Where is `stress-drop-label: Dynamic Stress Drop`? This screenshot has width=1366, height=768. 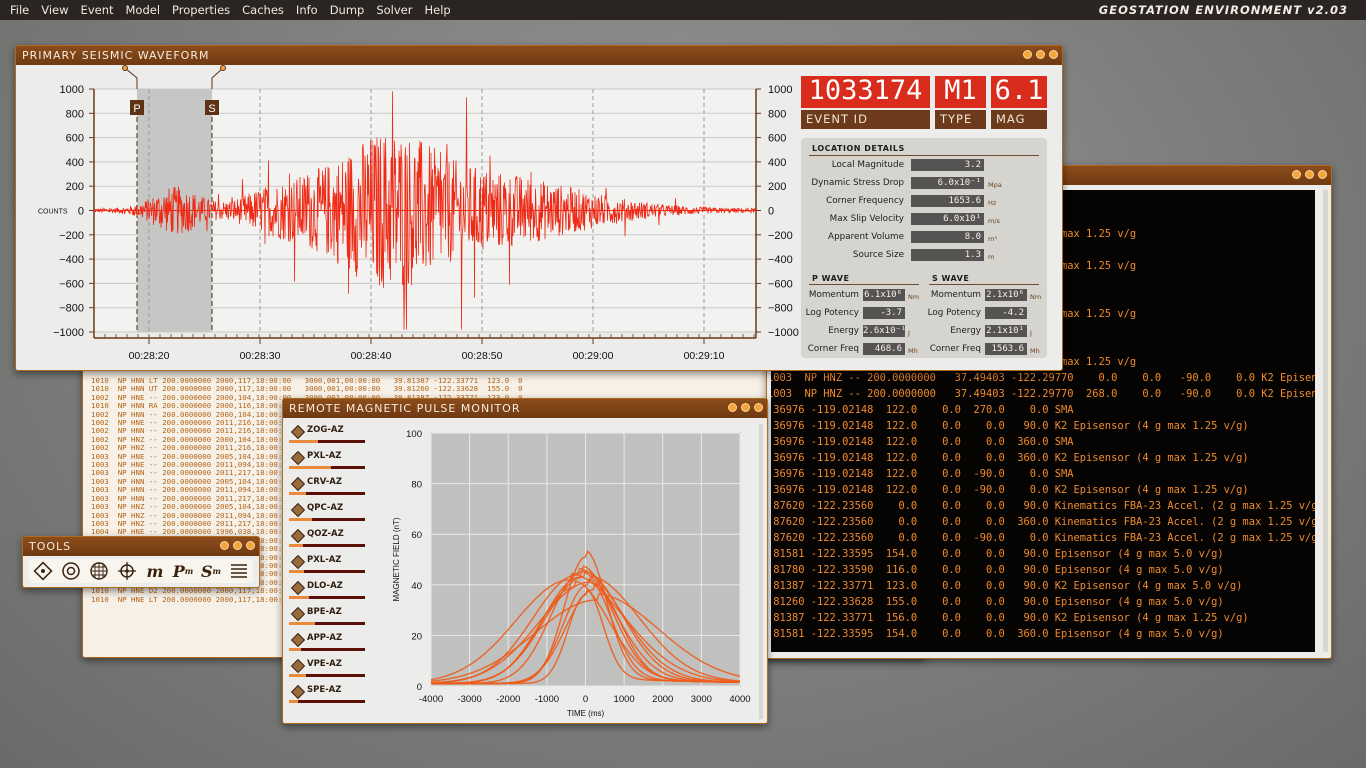
stress-drop-label: Dynamic Stress Drop is located at coordinates (857, 183).